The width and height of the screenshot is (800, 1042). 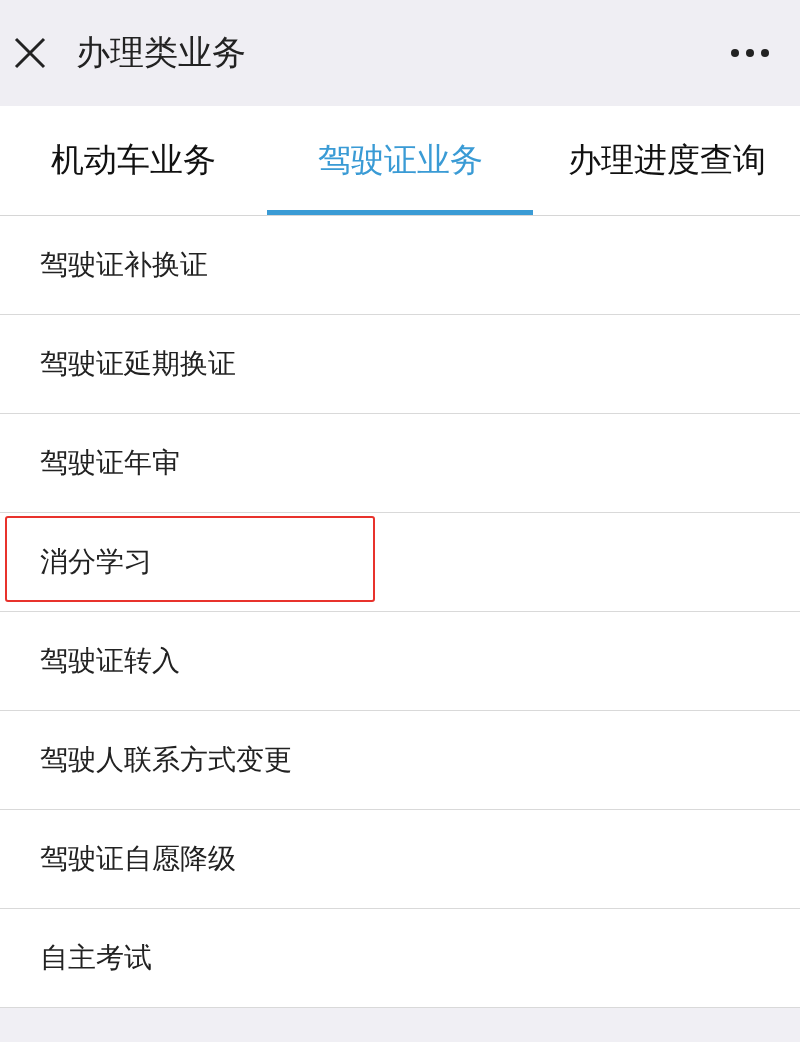 I want to click on list-item: 驾驶证转入, so click(x=400, y=661).